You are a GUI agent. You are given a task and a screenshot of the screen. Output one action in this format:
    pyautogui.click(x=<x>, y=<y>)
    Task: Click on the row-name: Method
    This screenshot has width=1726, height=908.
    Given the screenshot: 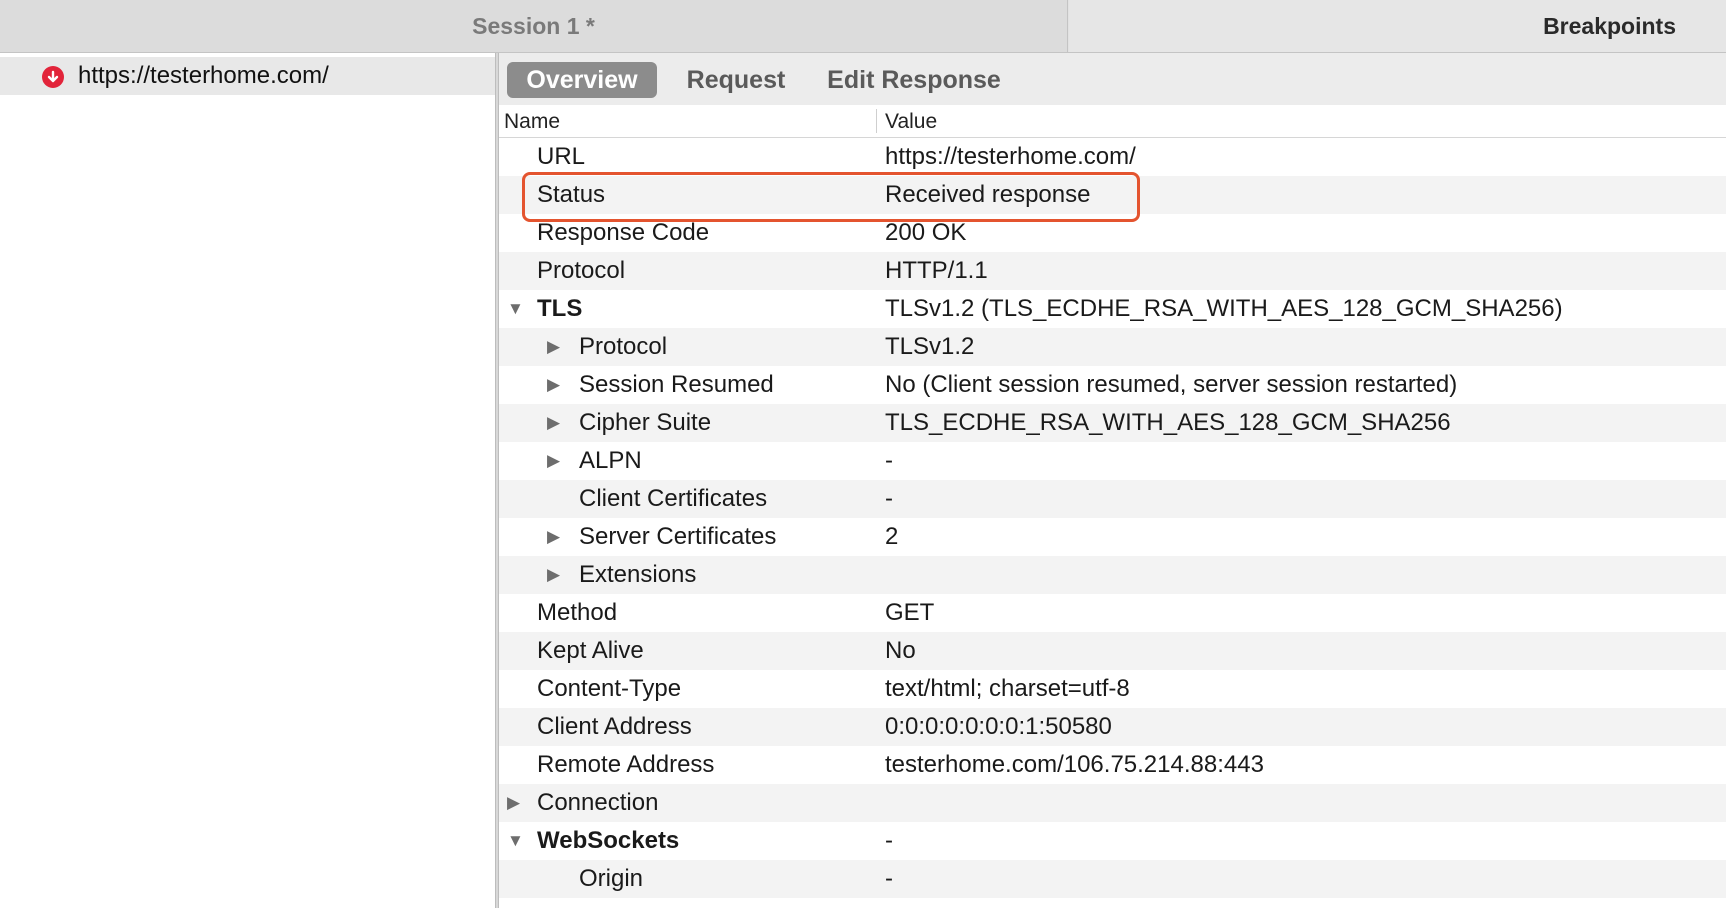 What is the action you would take?
    pyautogui.click(x=577, y=612)
    